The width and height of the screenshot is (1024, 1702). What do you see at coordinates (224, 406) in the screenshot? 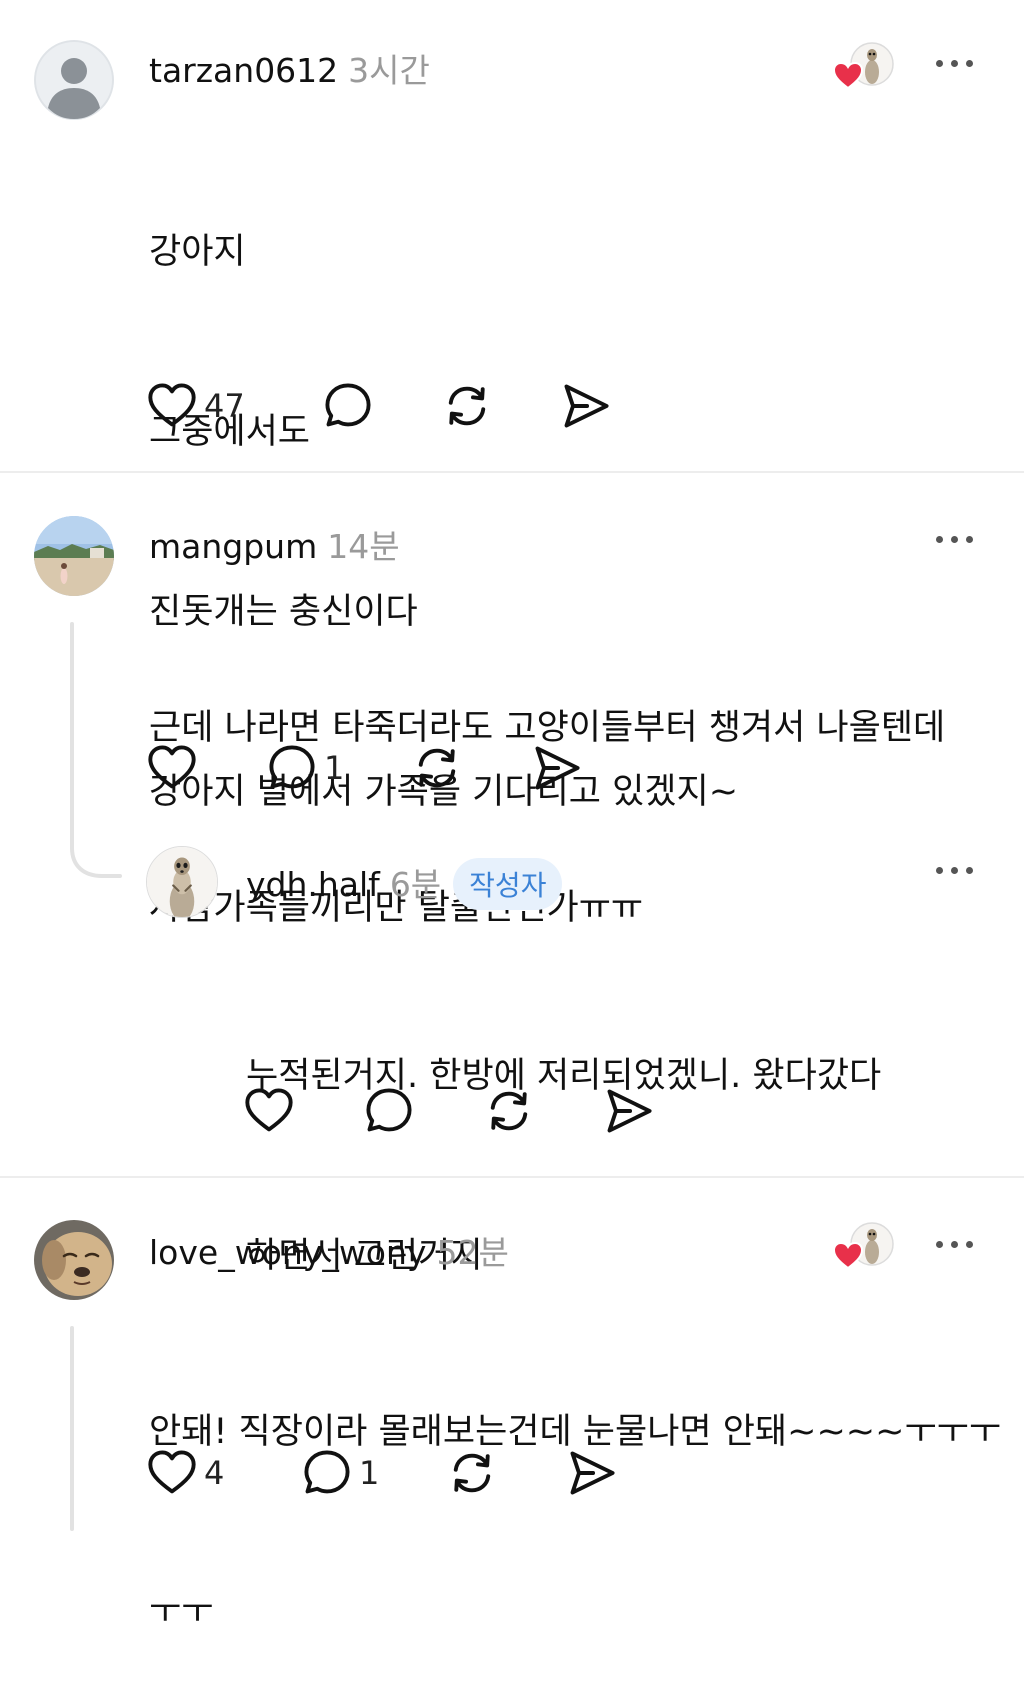
I see `like-count: 47` at bounding box center [224, 406].